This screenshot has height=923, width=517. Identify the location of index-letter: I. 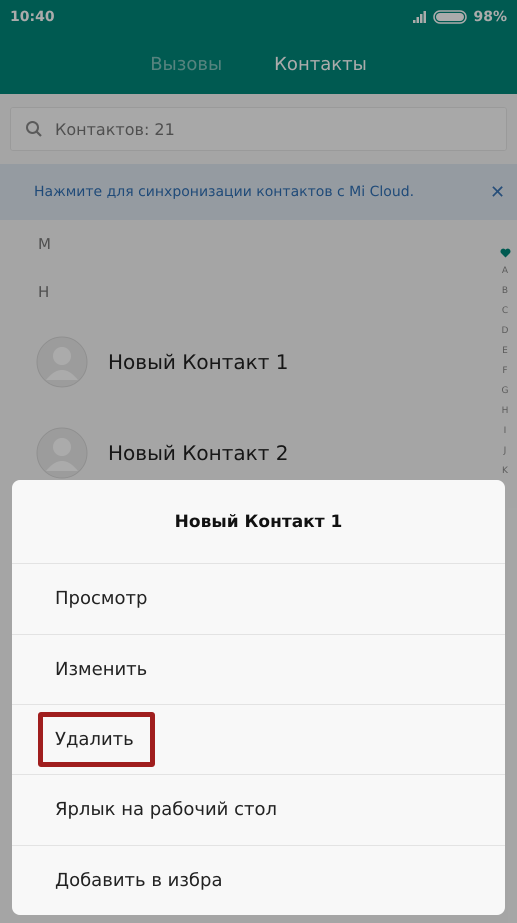
(505, 436).